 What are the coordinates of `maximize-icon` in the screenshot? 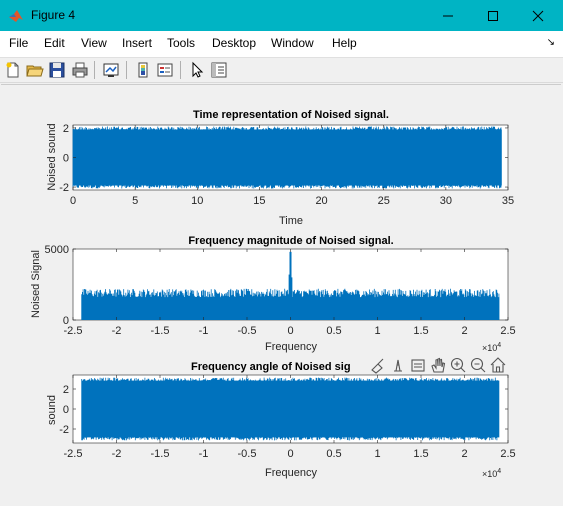 It's located at (493, 15).